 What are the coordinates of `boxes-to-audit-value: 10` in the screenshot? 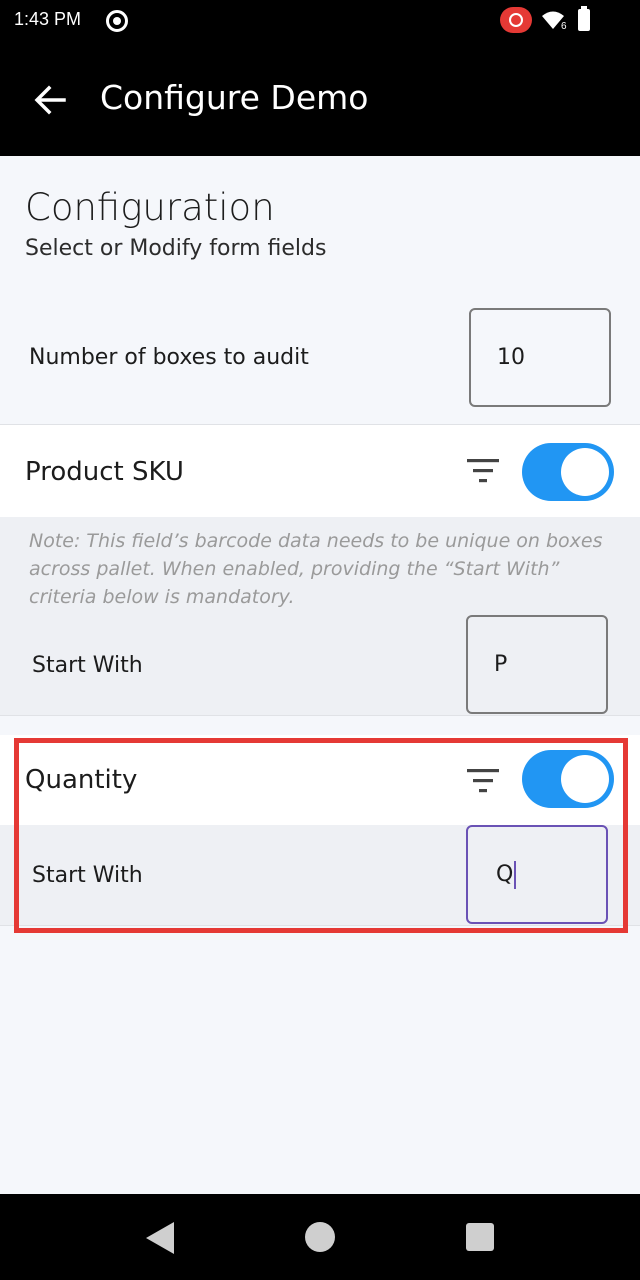 It's located at (511, 357).